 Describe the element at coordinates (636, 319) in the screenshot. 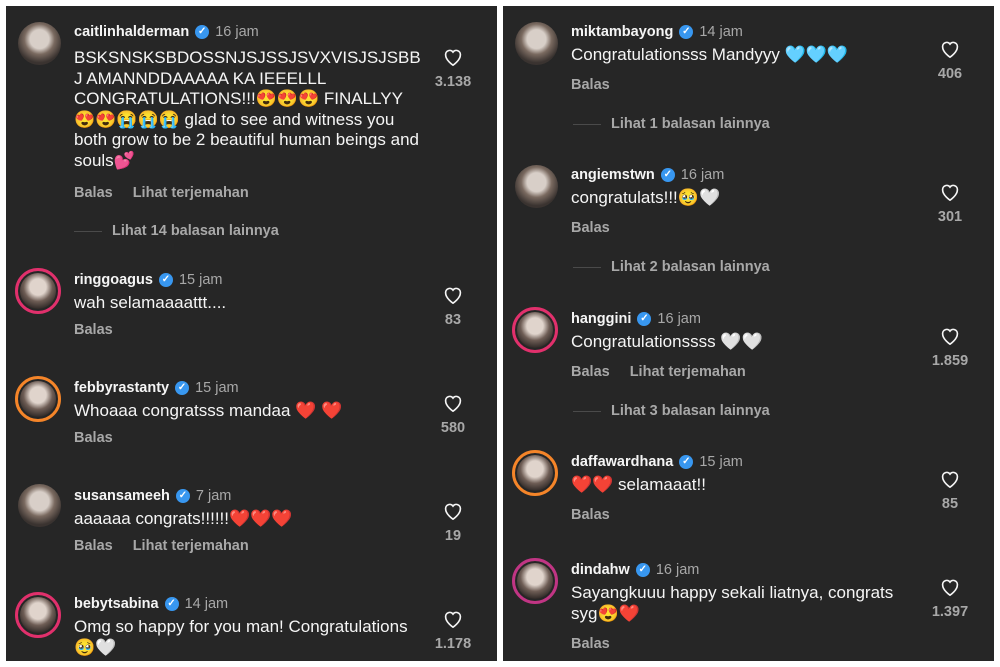

I see `comment-header: hanggini ✓ 16 jam` at that location.